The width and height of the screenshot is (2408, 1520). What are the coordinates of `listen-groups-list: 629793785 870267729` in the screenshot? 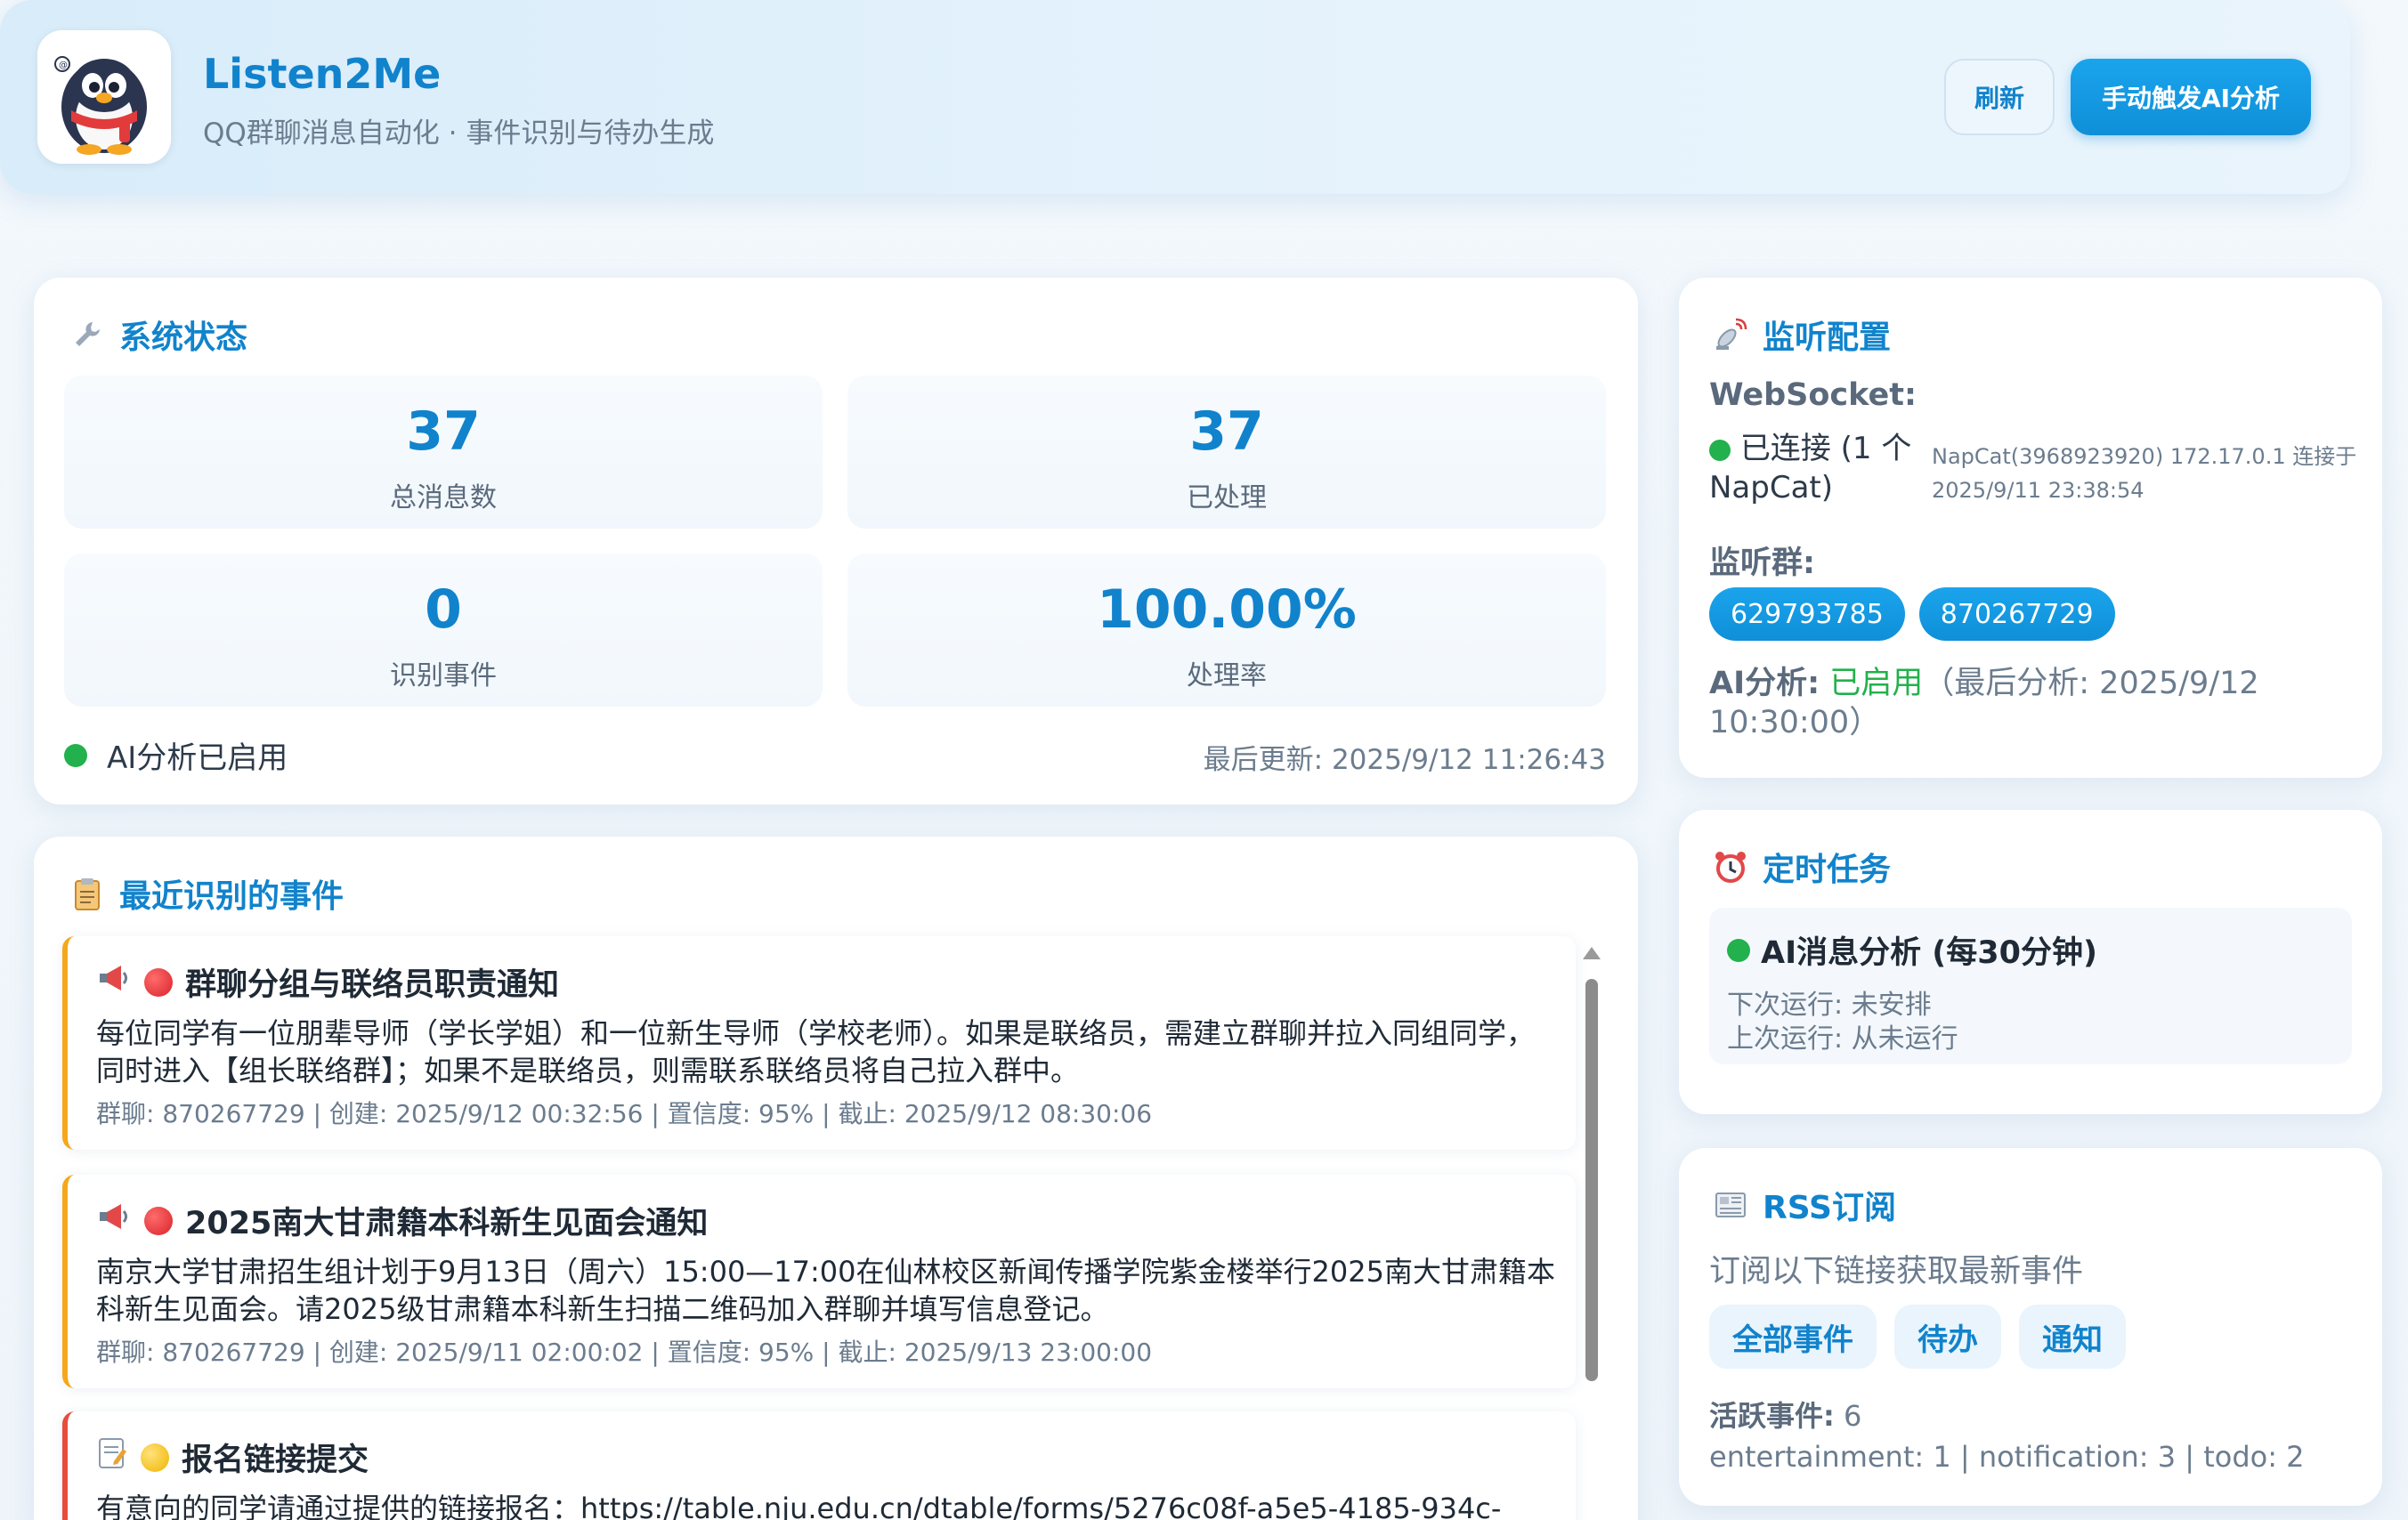 It's located at (1912, 614).